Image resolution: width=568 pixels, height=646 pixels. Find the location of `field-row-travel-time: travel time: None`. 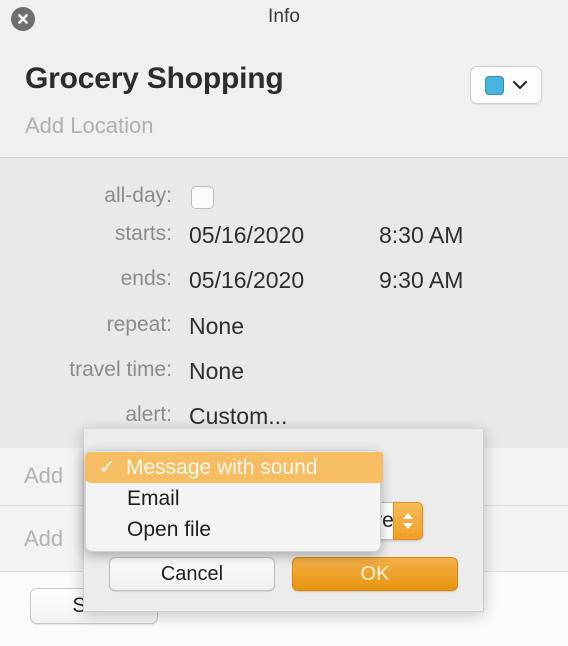

field-row-travel-time: travel time: None is located at coordinates (284, 373).